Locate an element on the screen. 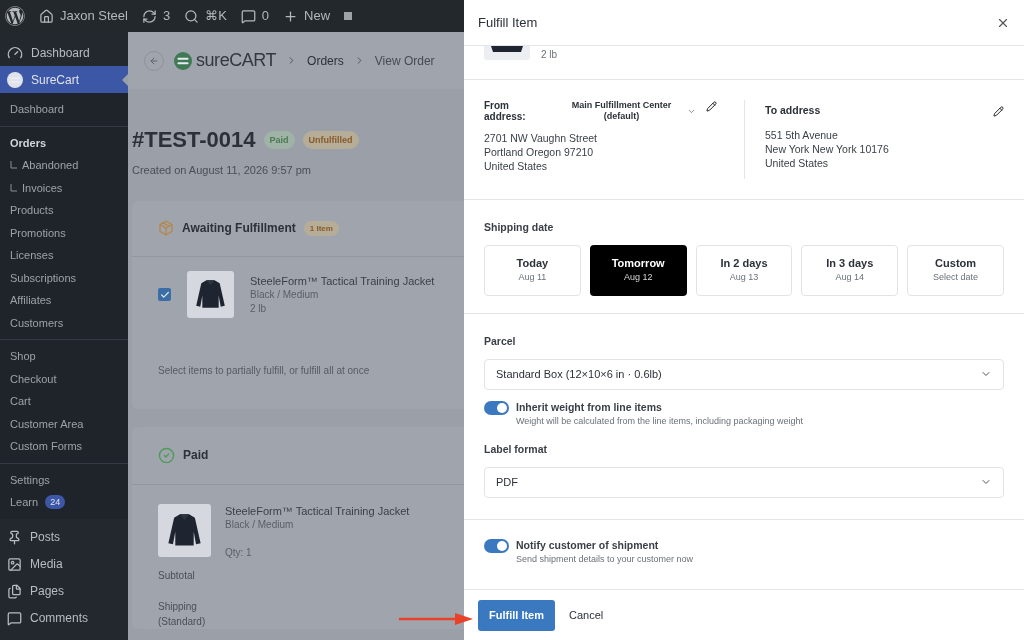  pin-icon is located at coordinates (14, 537).